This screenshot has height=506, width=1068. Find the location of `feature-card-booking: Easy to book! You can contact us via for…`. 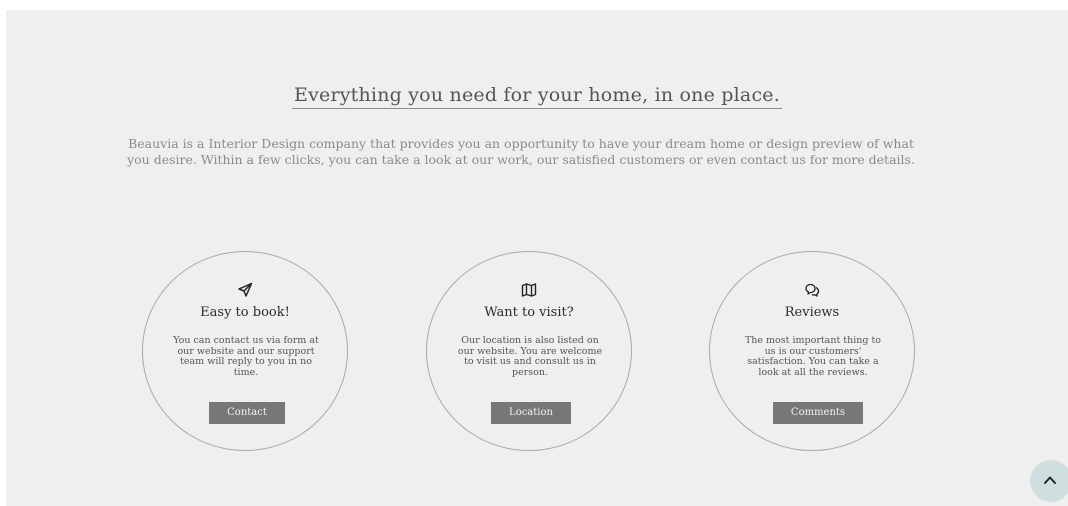

feature-card-booking: Easy to book! You can contact us via for… is located at coordinates (245, 351).